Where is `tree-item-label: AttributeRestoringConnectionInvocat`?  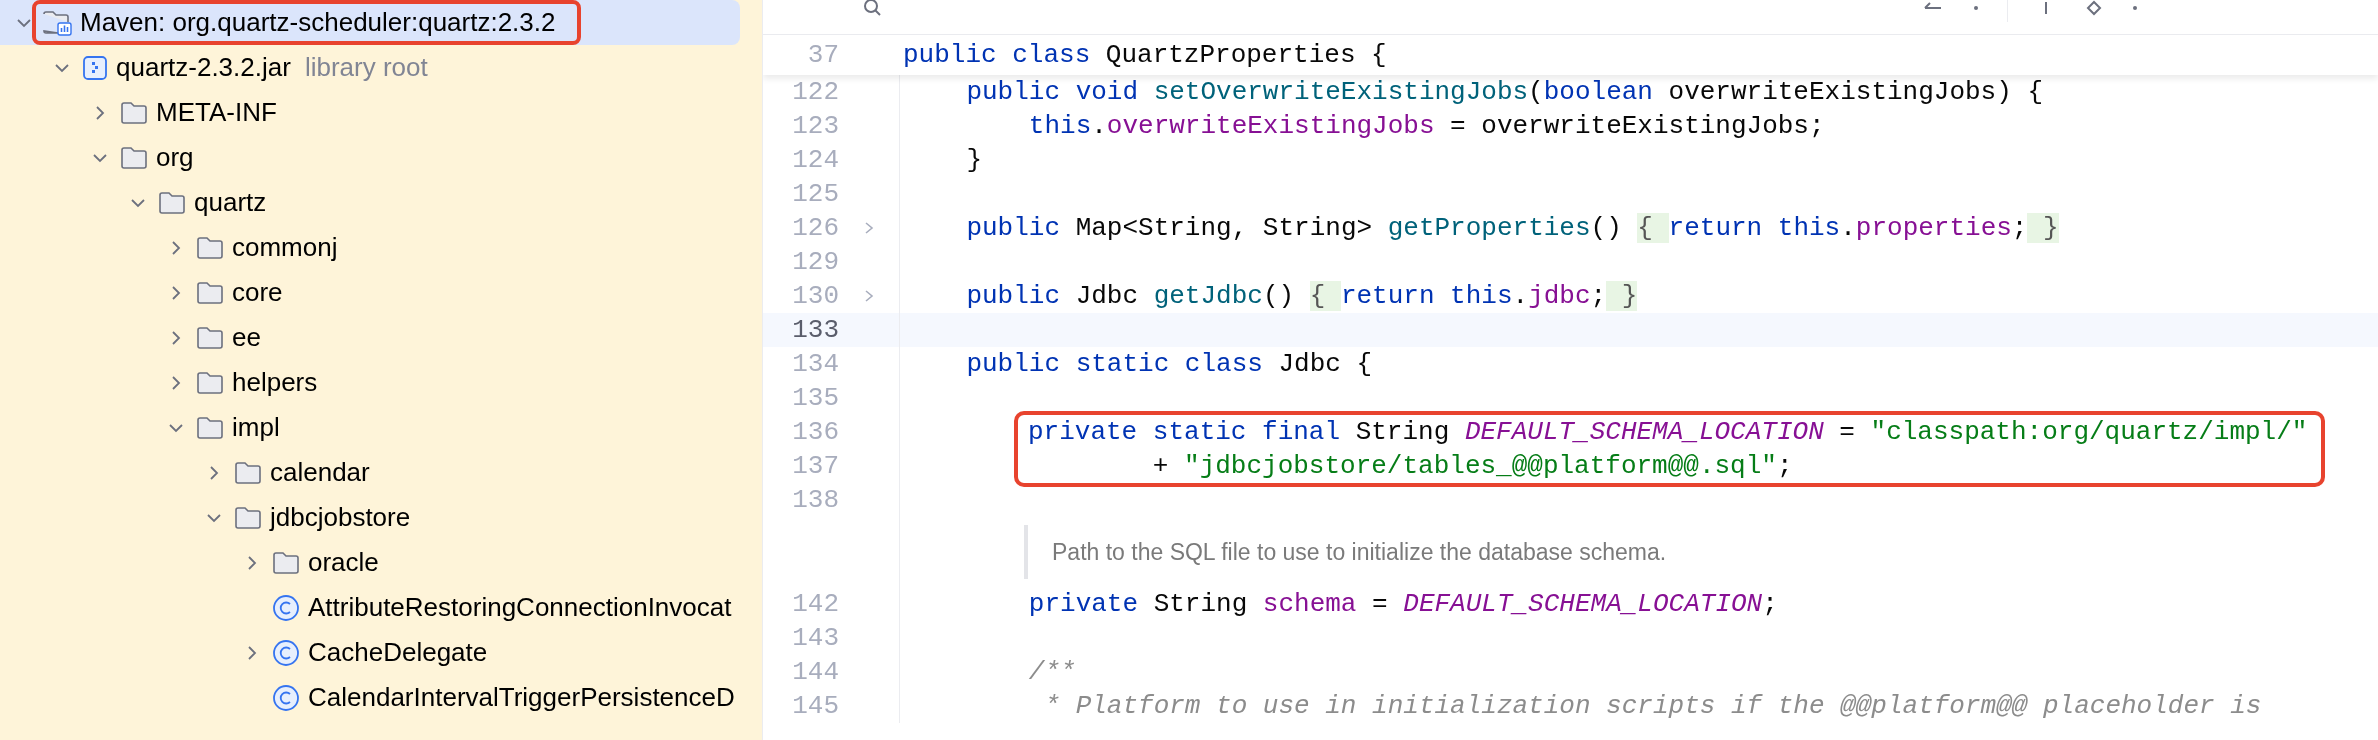
tree-item-label: AttributeRestoringConnectionInvocat is located at coordinates (520, 607).